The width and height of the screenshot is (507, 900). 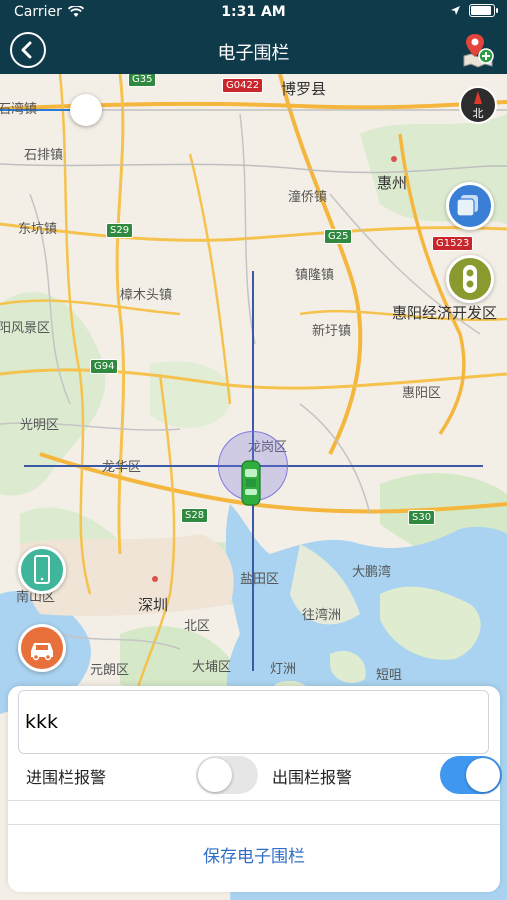 What do you see at coordinates (253, 722) in the screenshot?
I see `fence-name-input` at bounding box center [253, 722].